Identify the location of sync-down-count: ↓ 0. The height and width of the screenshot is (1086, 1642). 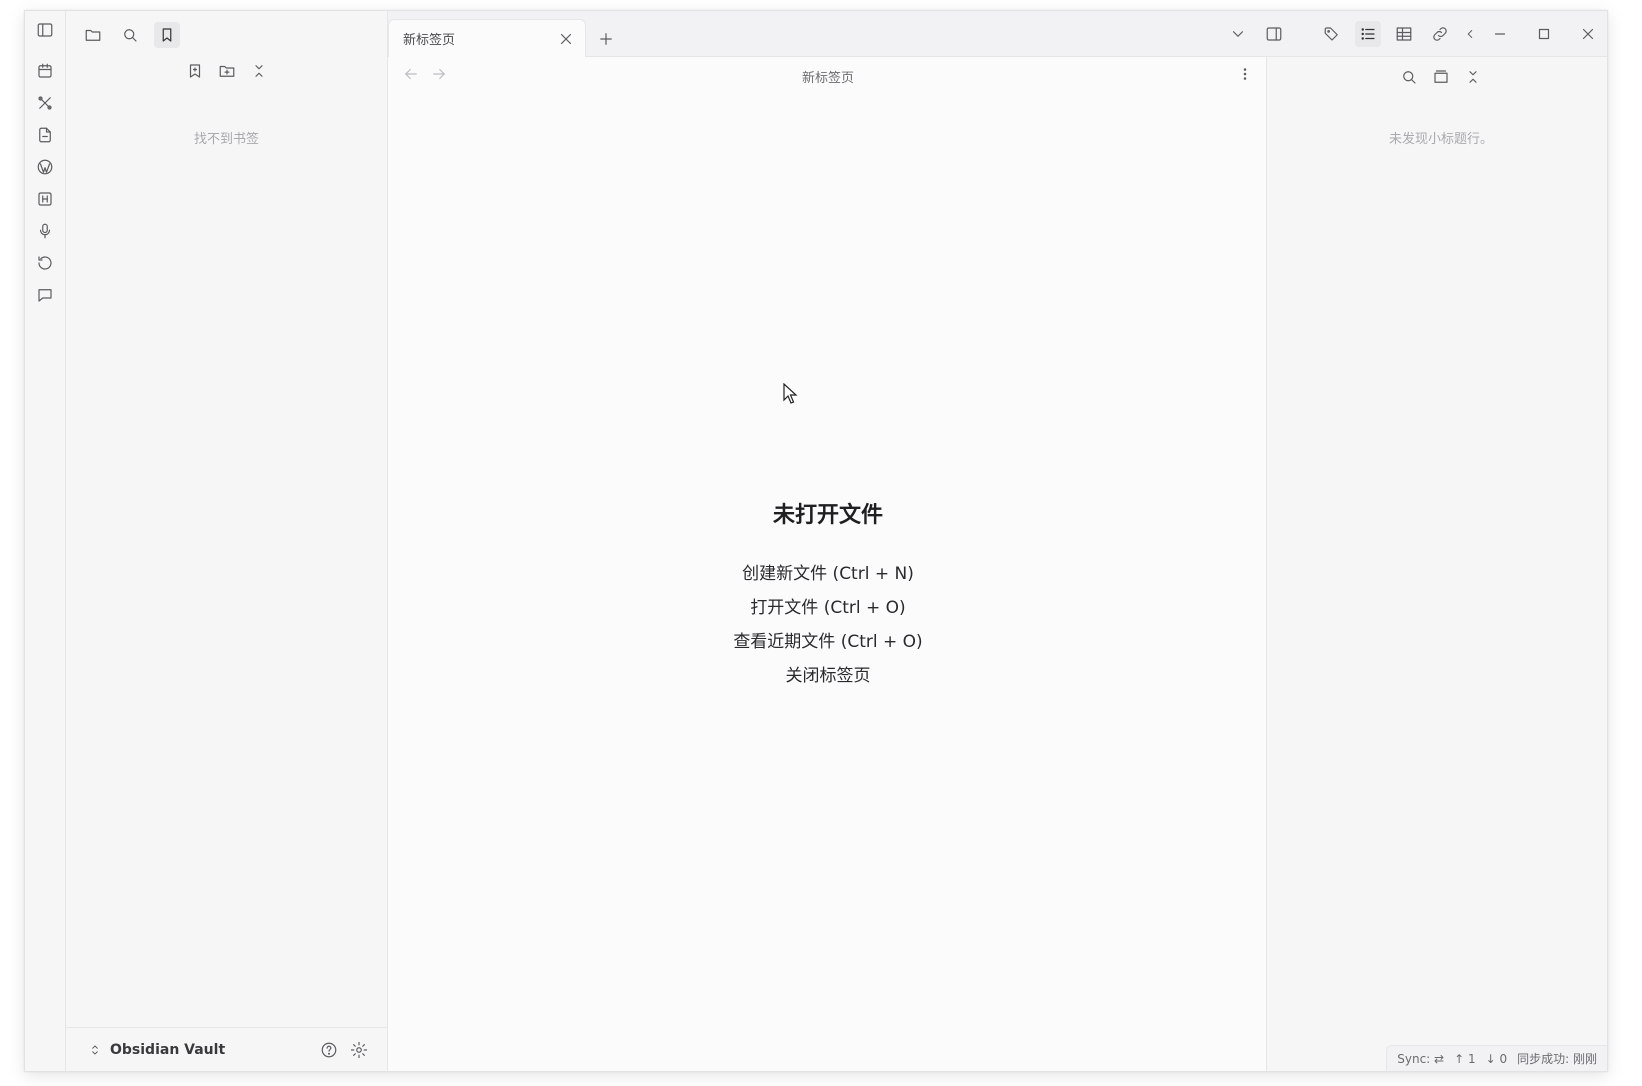
(1496, 1058).